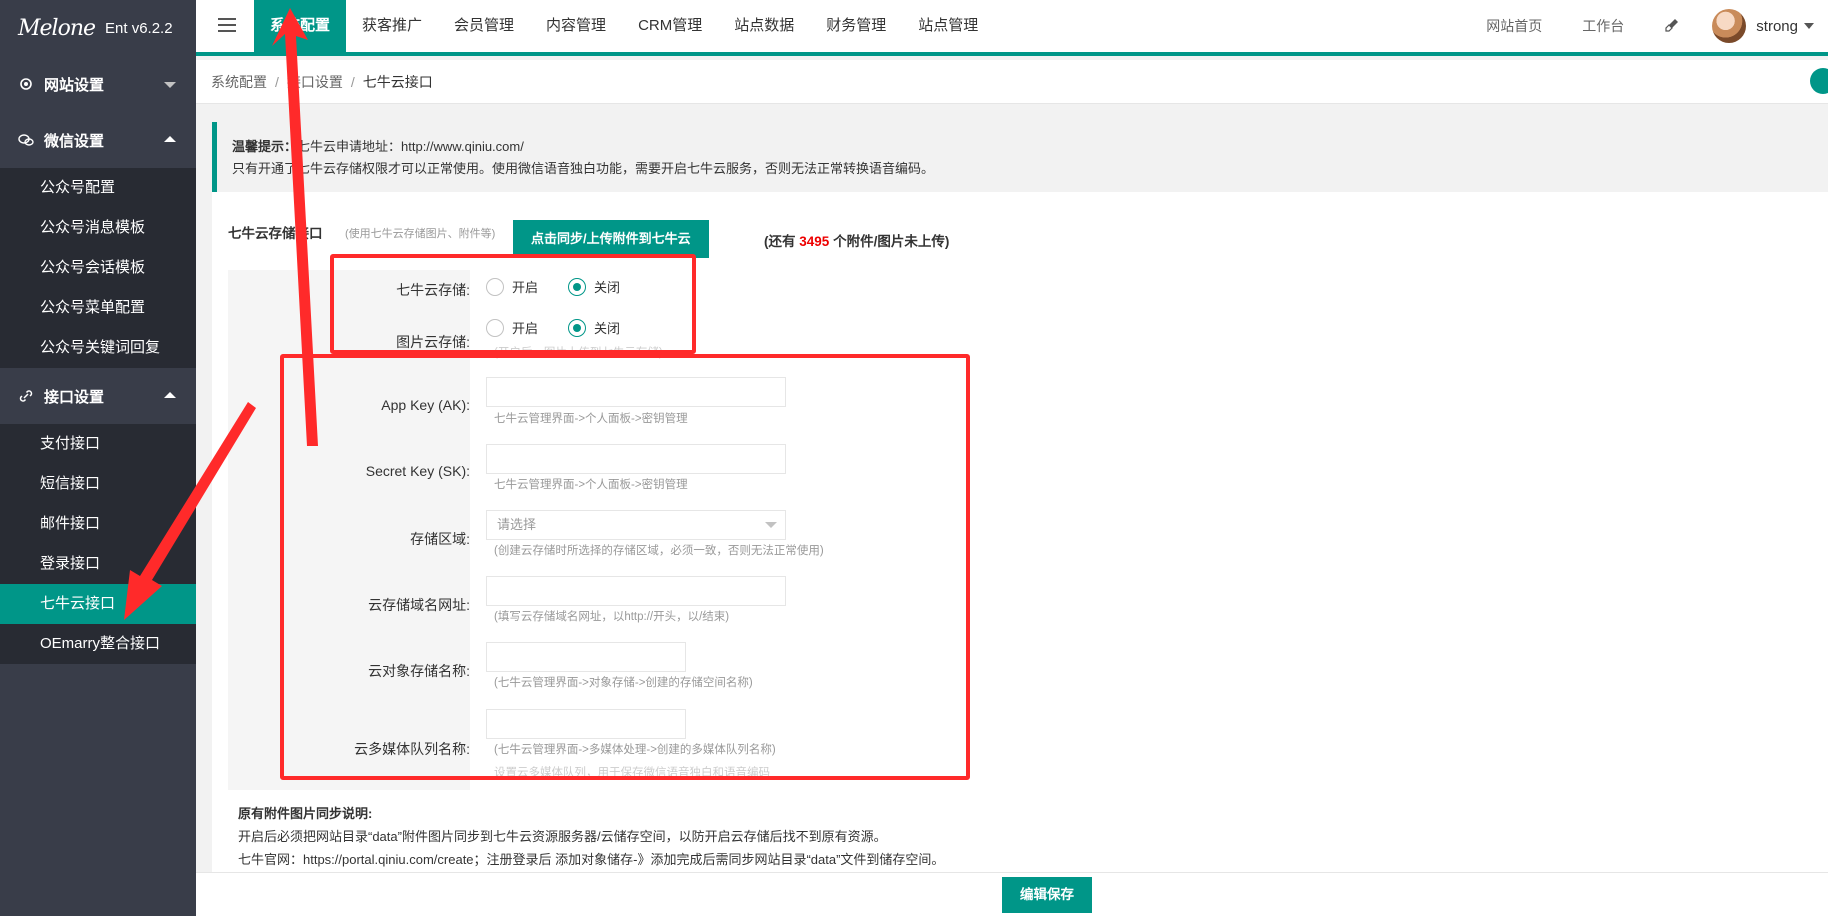 The height and width of the screenshot is (916, 1828). What do you see at coordinates (814, 241) in the screenshot?
I see `remain-count: 3495` at bounding box center [814, 241].